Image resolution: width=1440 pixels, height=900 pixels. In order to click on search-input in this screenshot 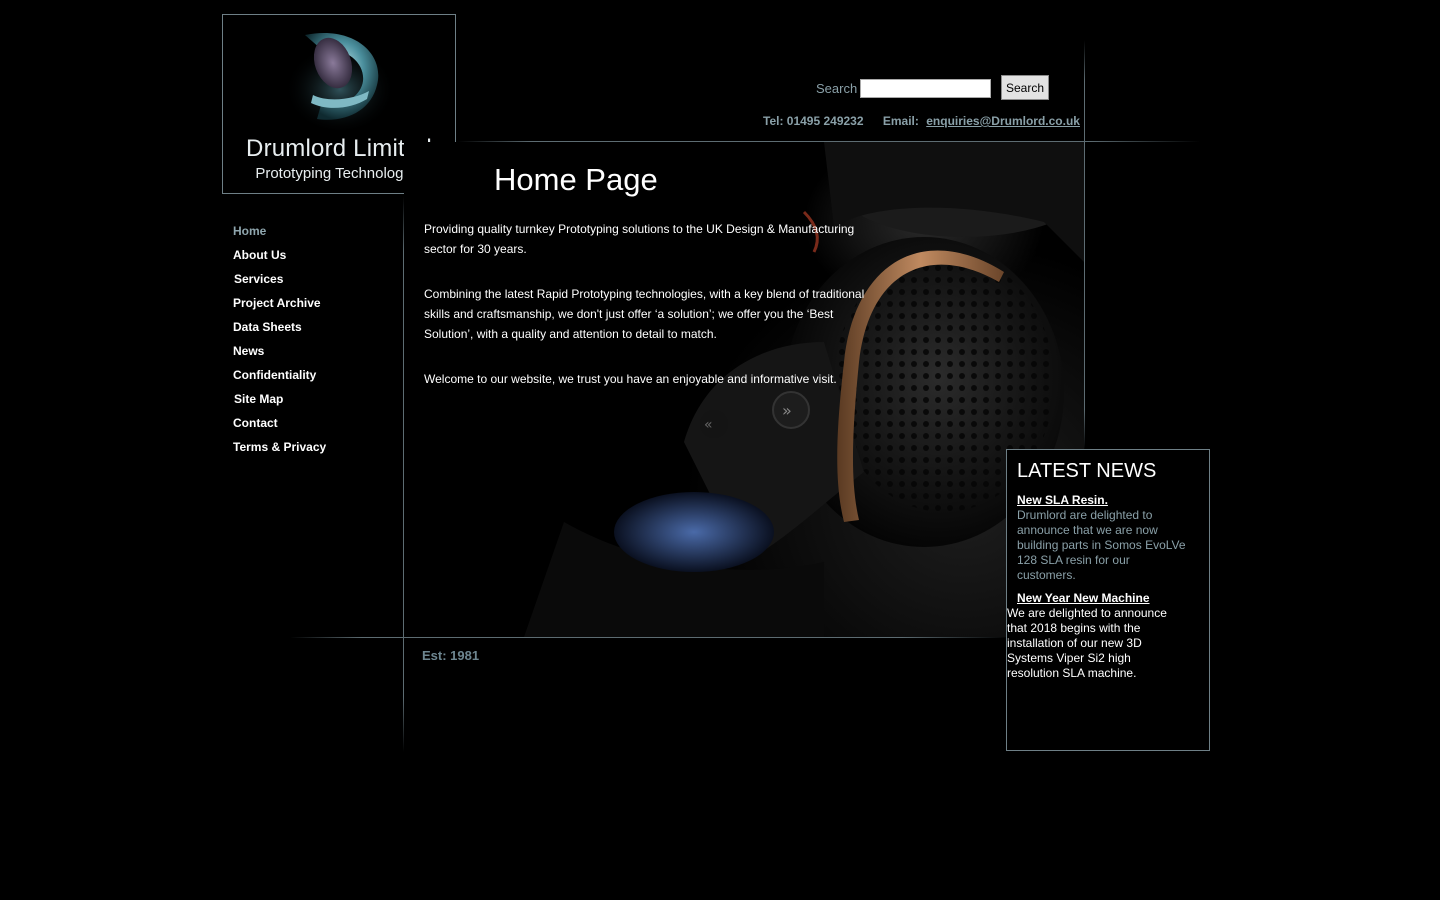, I will do `click(925, 88)`.